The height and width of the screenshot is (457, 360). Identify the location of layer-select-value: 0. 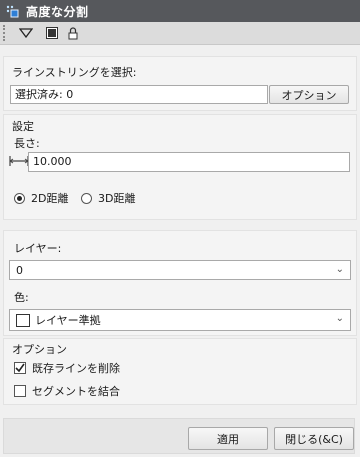
(19, 270).